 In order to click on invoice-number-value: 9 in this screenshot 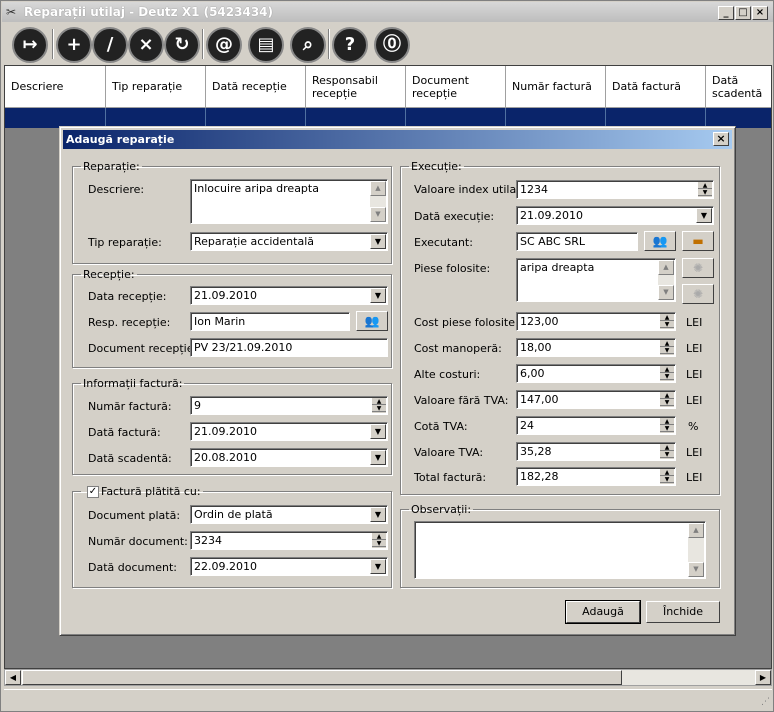, I will do `click(197, 405)`.